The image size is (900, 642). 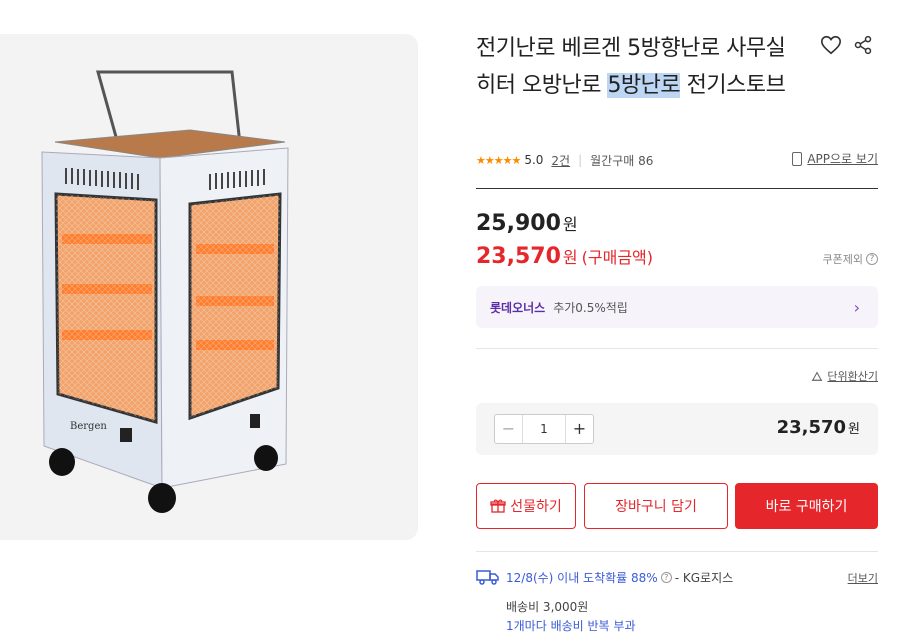 What do you see at coordinates (487, 577) in the screenshot?
I see `truck-icon` at bounding box center [487, 577].